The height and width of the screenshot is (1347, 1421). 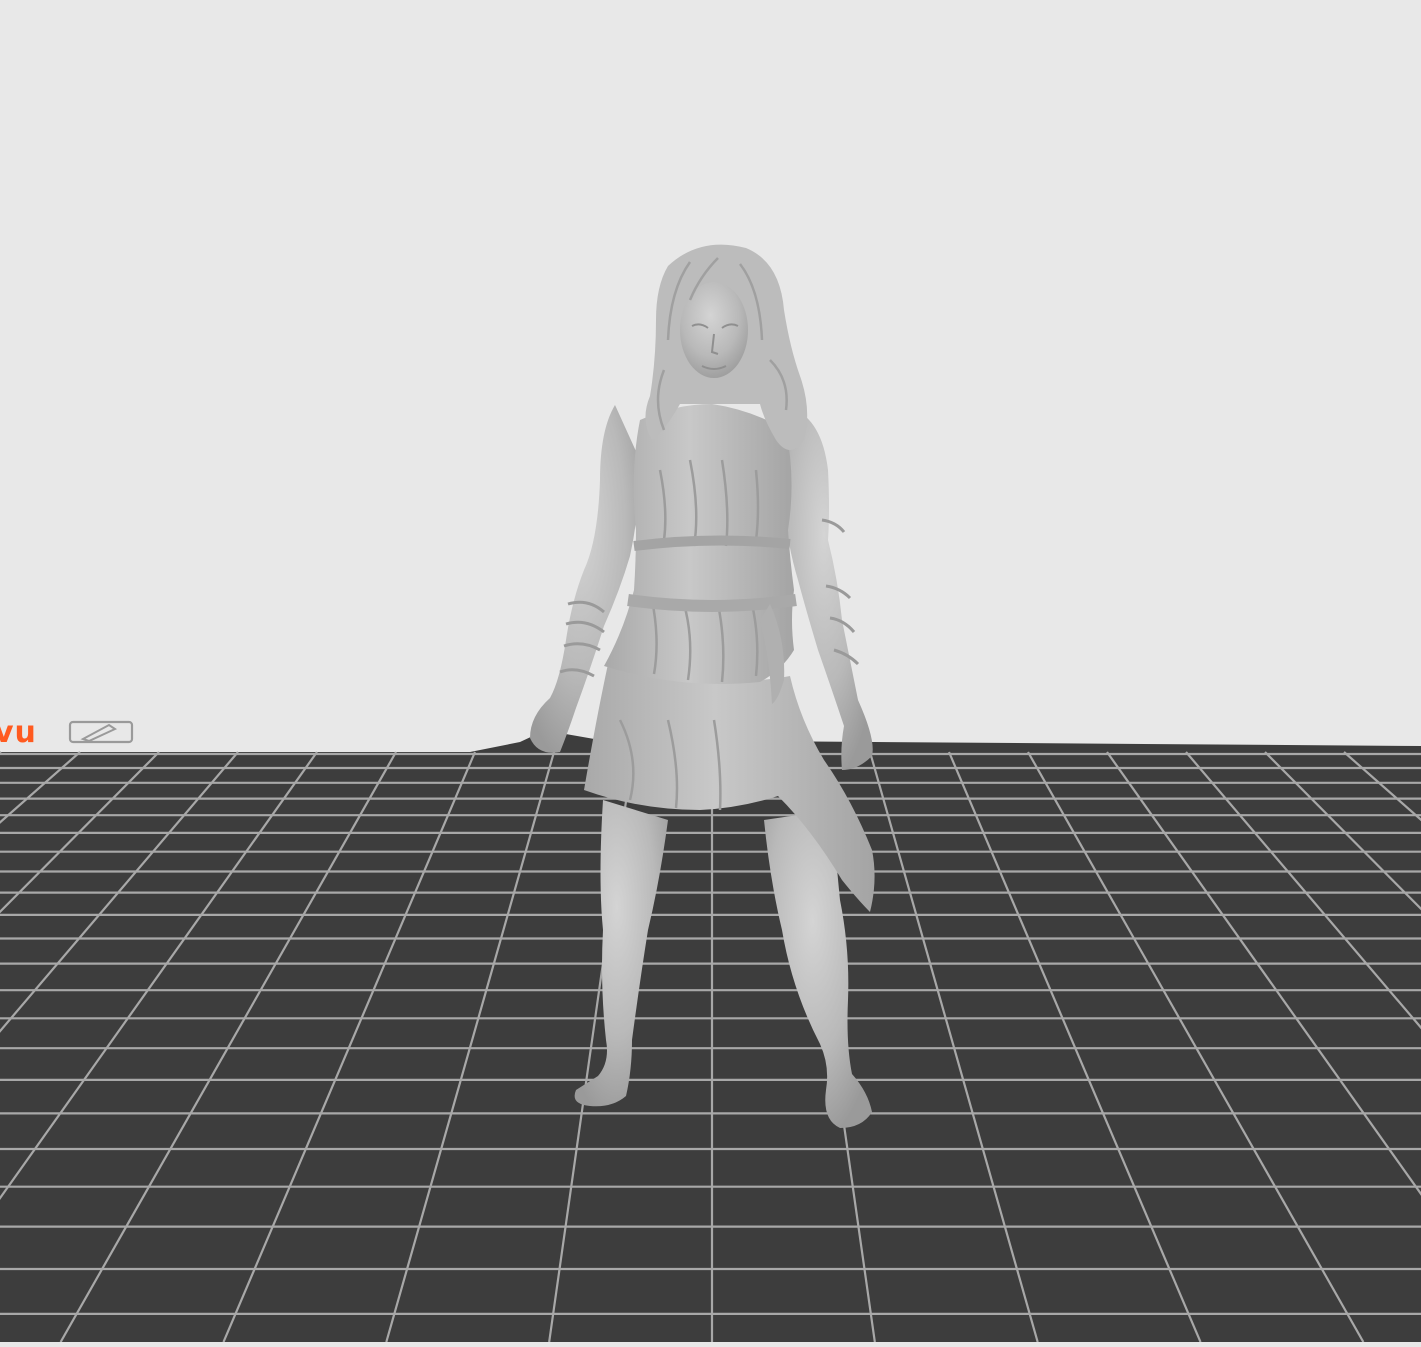 What do you see at coordinates (101, 732) in the screenshot?
I see `edit-plate-name-button` at bounding box center [101, 732].